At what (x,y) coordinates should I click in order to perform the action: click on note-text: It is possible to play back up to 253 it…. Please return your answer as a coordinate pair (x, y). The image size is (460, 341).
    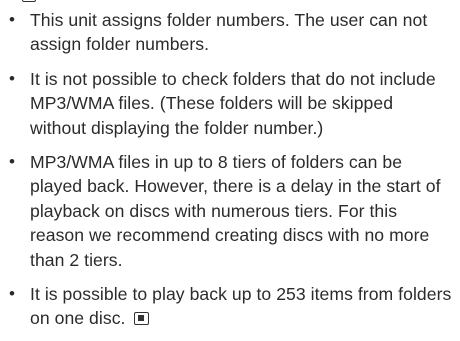
    Looking at the image, I should click on (241, 306).